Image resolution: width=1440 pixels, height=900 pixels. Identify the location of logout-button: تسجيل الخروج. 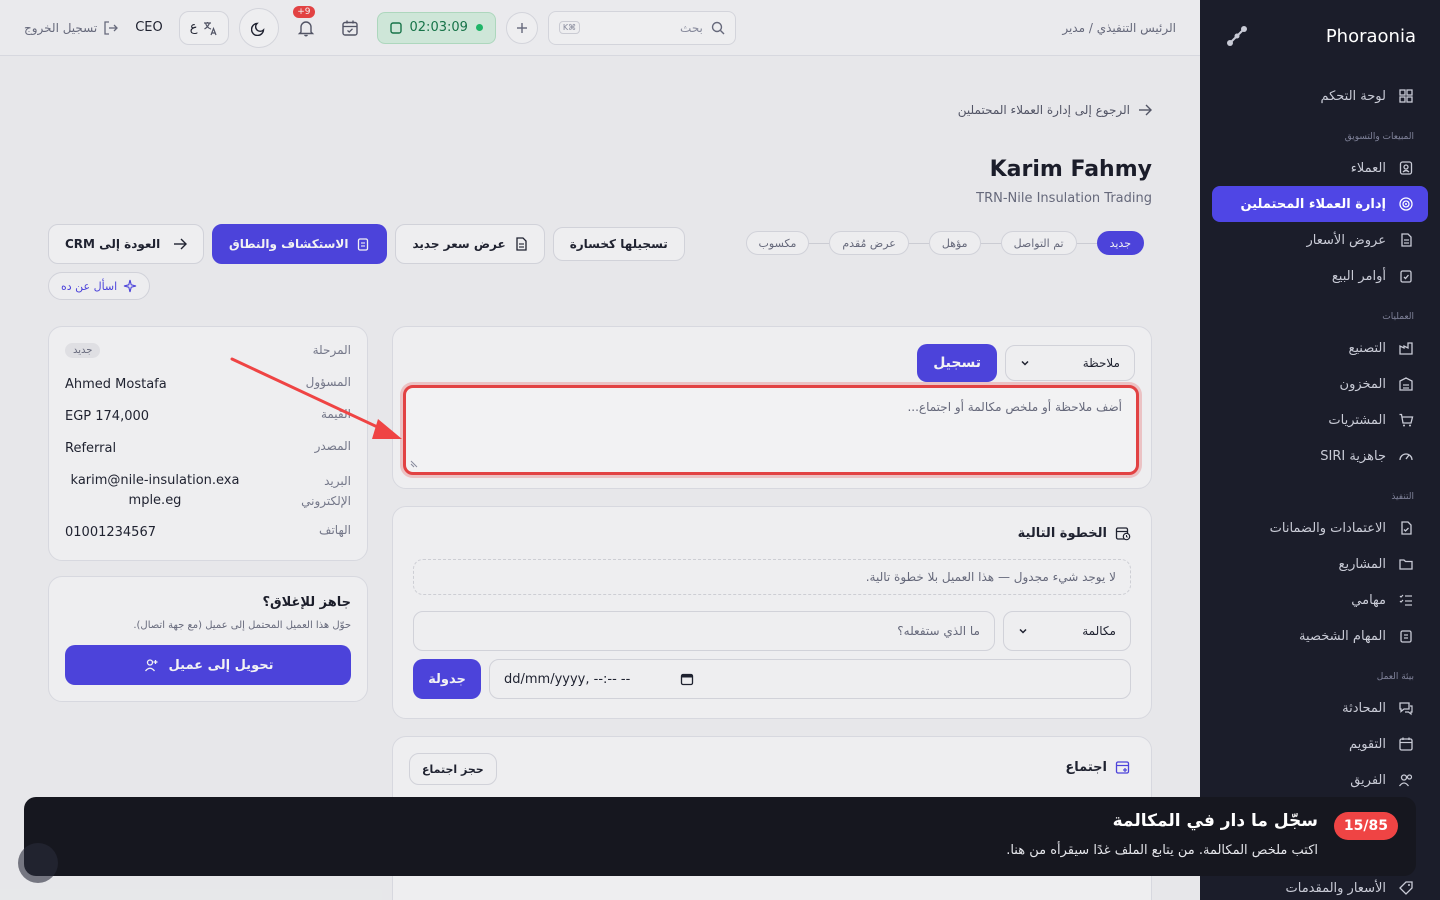
(71, 28).